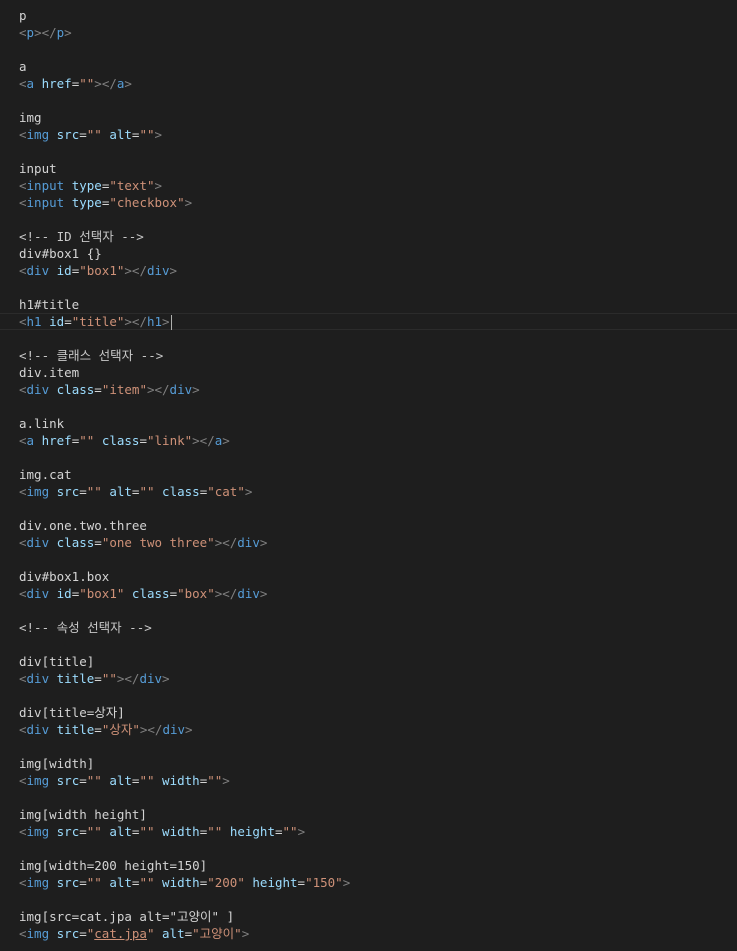  I want to click on syntax-token: title, so click(75, 729).